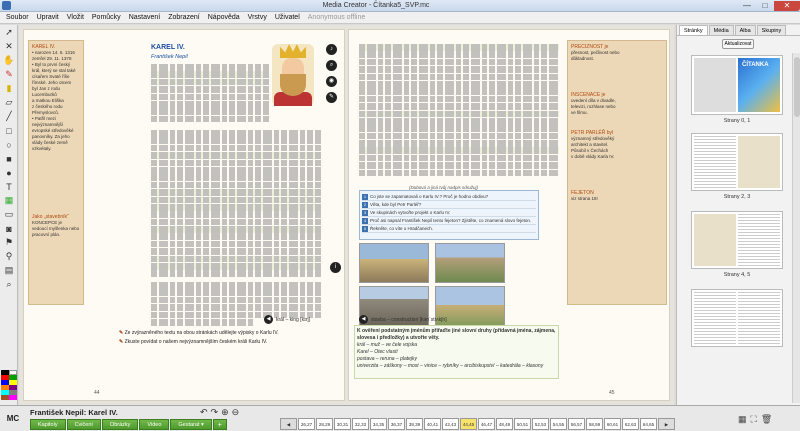 The width and height of the screenshot is (800, 431). I want to click on video-button: Video, so click(154, 424).